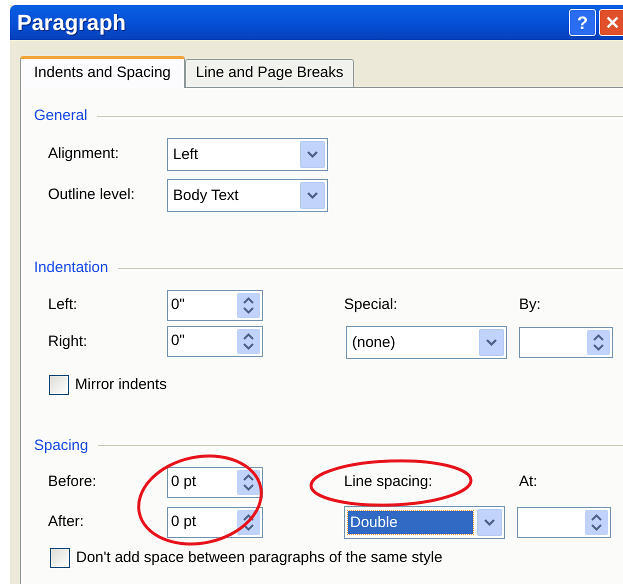 This screenshot has width=623, height=584. What do you see at coordinates (63, 305) in the screenshot?
I see `field-label: Left:` at bounding box center [63, 305].